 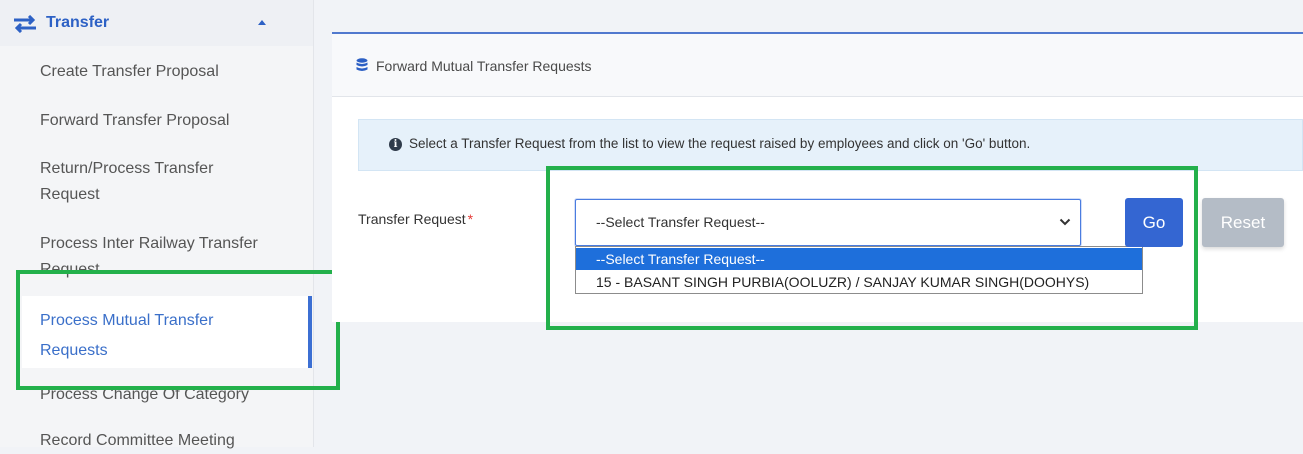 I want to click on transfer-request-label: Transfer Request *, so click(x=415, y=219).